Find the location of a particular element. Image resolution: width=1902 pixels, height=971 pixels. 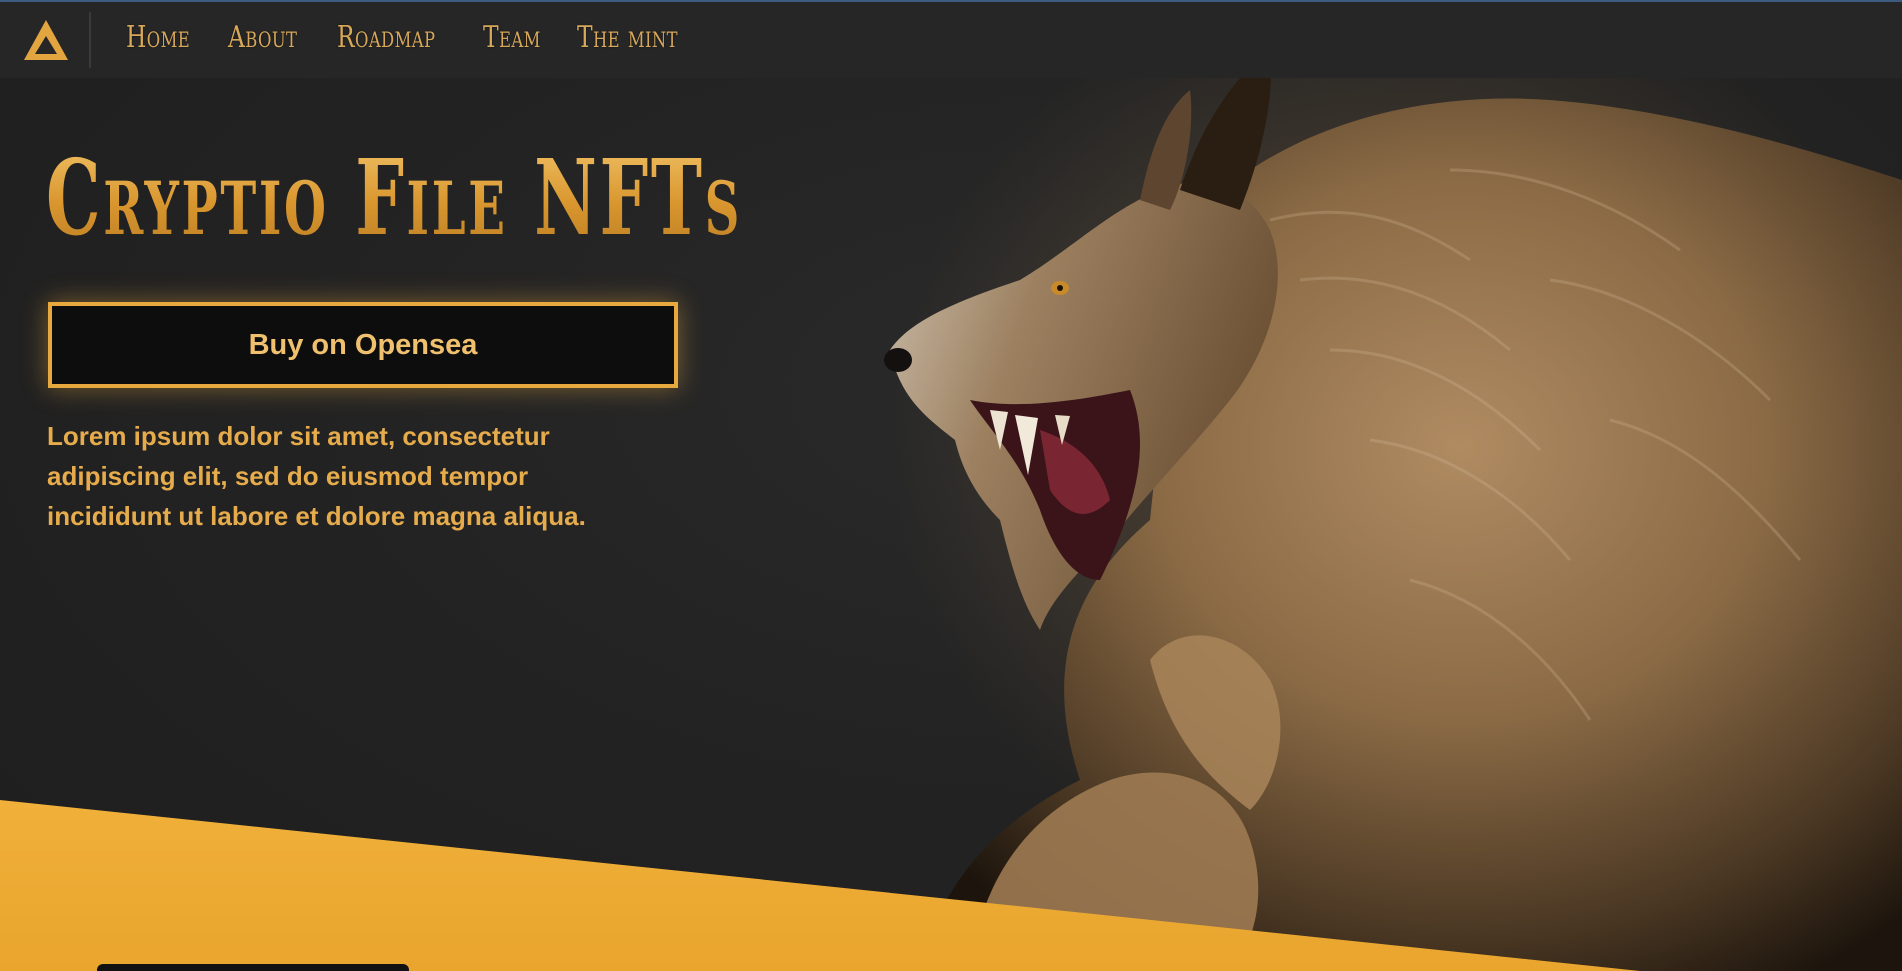

nav-link-the-mint: The mint is located at coordinates (627, 37).